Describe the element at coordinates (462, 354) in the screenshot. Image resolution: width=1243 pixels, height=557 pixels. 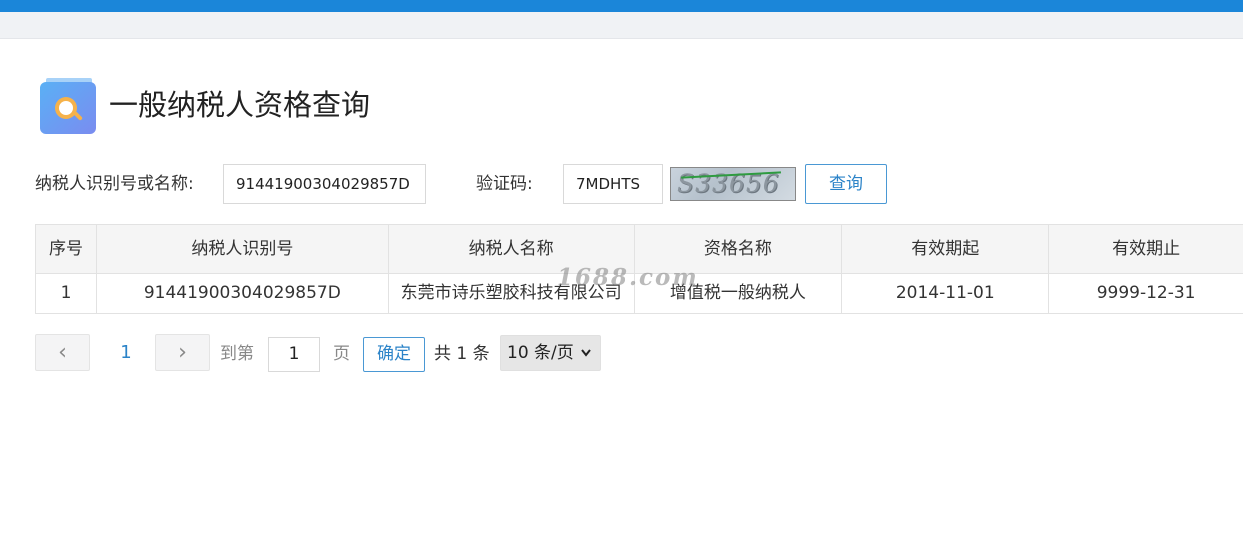
I see `total-count: 共 1 条` at that location.